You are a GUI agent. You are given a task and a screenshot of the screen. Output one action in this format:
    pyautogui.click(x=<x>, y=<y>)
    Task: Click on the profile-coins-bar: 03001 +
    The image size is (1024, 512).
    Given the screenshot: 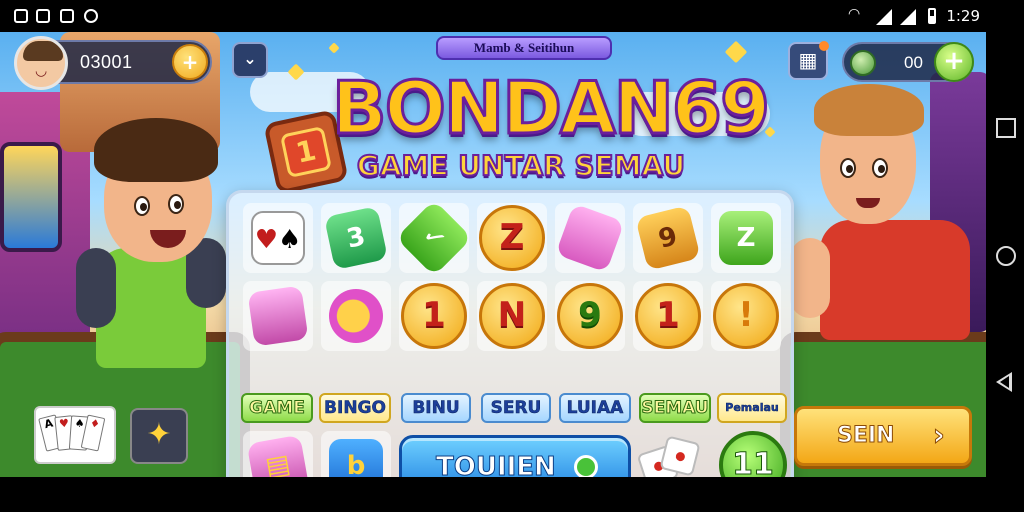 What is the action you would take?
    pyautogui.click(x=113, y=63)
    